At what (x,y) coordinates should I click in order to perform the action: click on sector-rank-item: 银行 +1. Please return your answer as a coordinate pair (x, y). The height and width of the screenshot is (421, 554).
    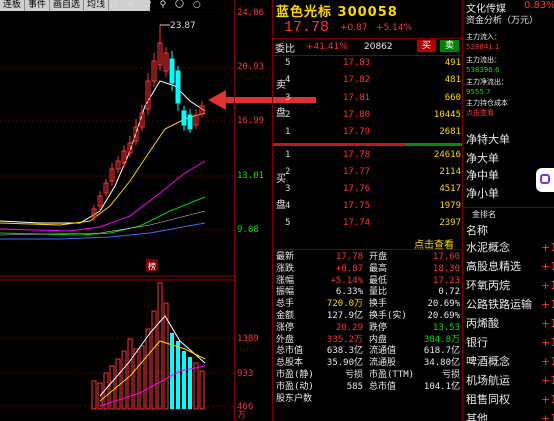
    Looking at the image, I should click on (508, 342).